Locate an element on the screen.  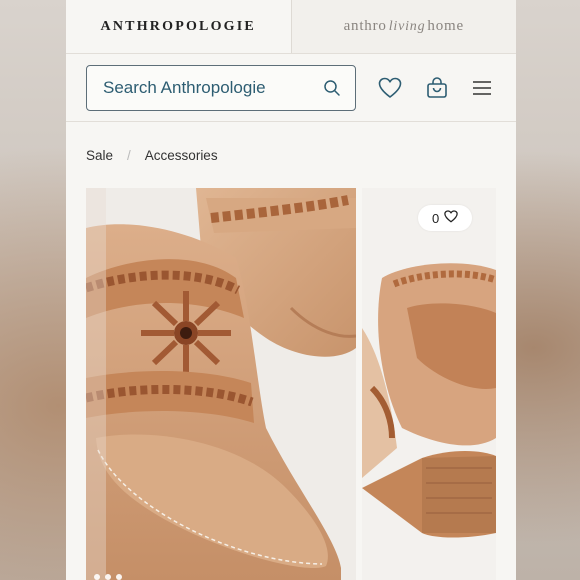
search-box is located at coordinates (221, 87).